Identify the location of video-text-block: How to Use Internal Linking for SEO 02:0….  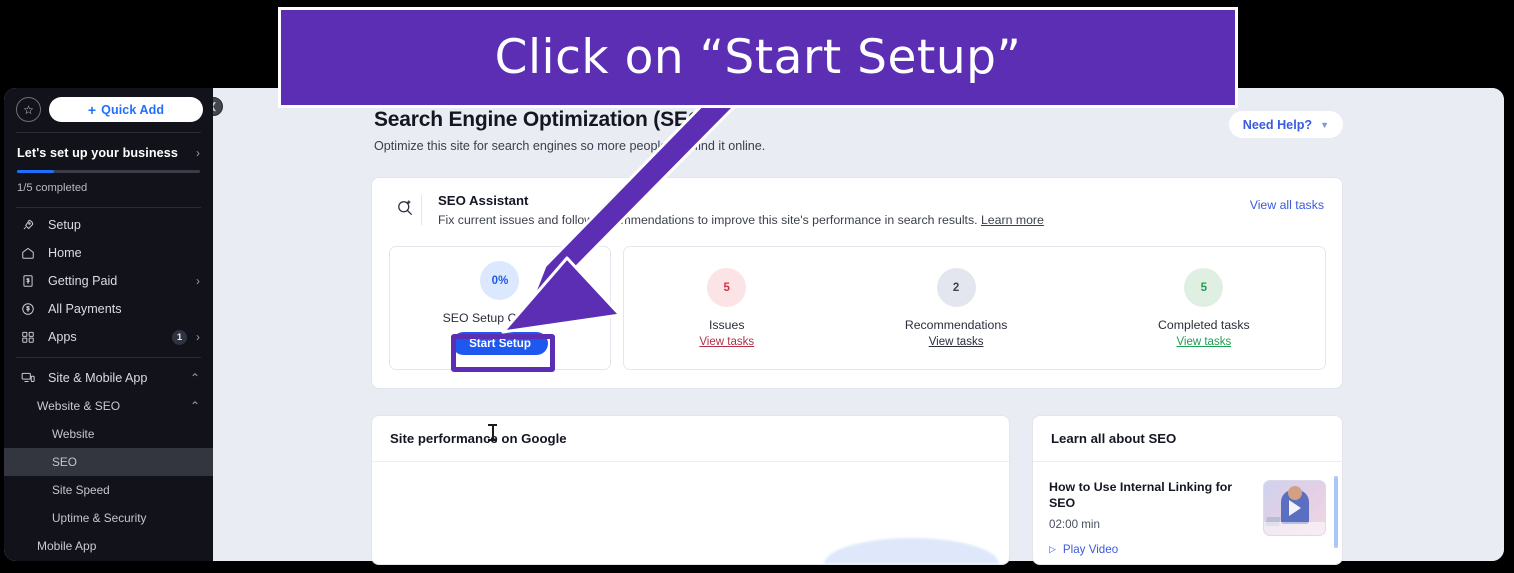
(1151, 518).